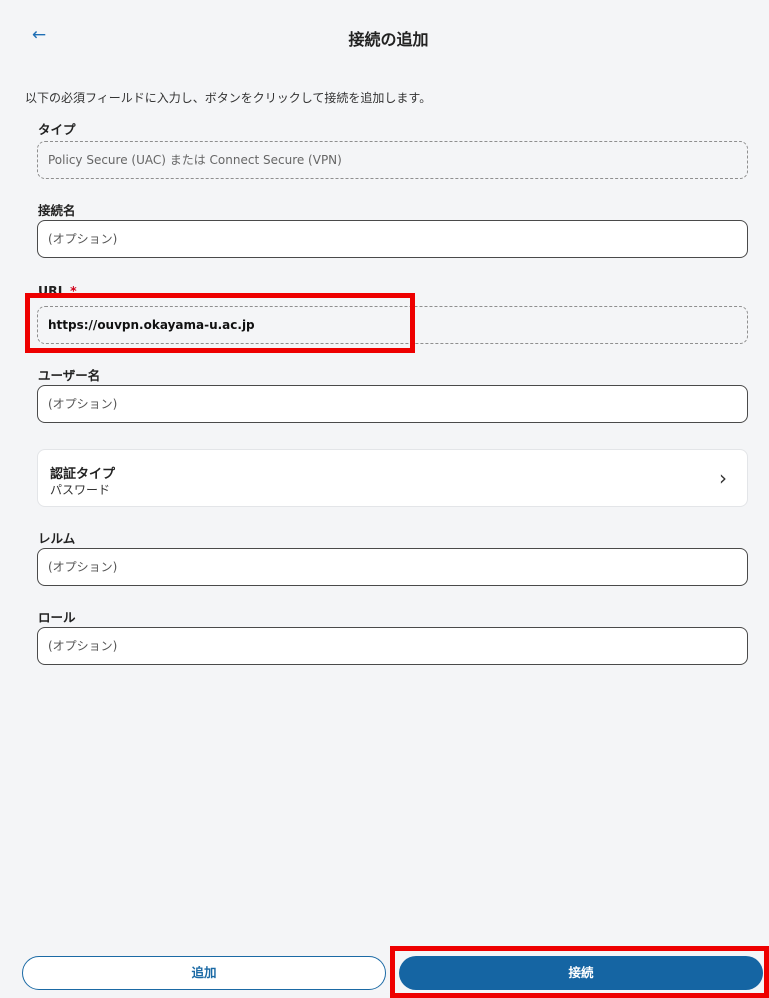 Image resolution: width=769 pixels, height=998 pixels. I want to click on username-input: (オプション), so click(392, 404).